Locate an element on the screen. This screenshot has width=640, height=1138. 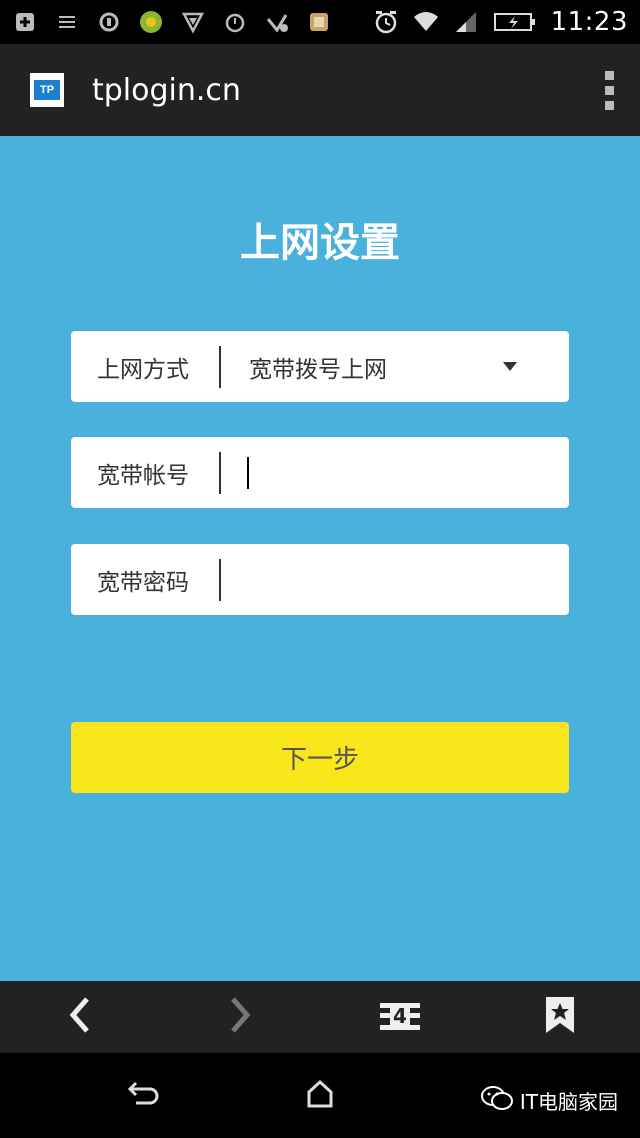
status-bar: 11:23 is located at coordinates (320, 22).